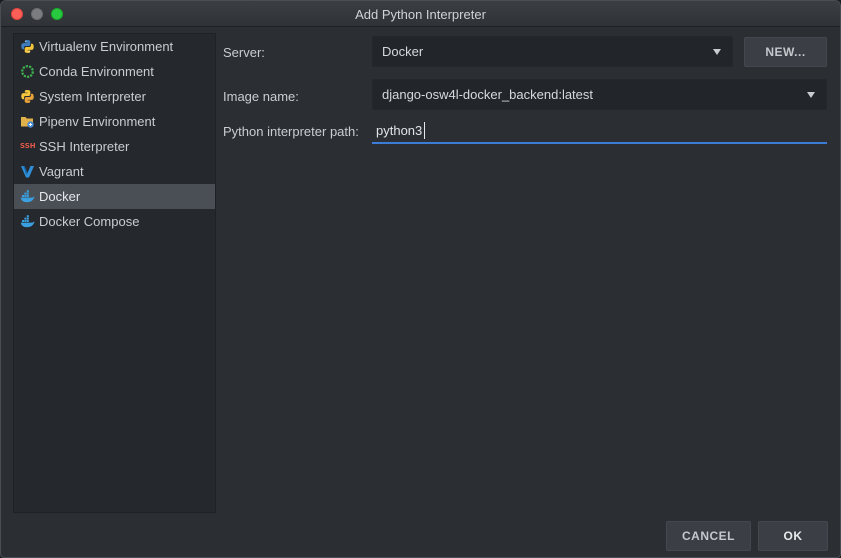 The width and height of the screenshot is (841, 558). Describe the element at coordinates (424, 130) in the screenshot. I see `text-caret` at that location.